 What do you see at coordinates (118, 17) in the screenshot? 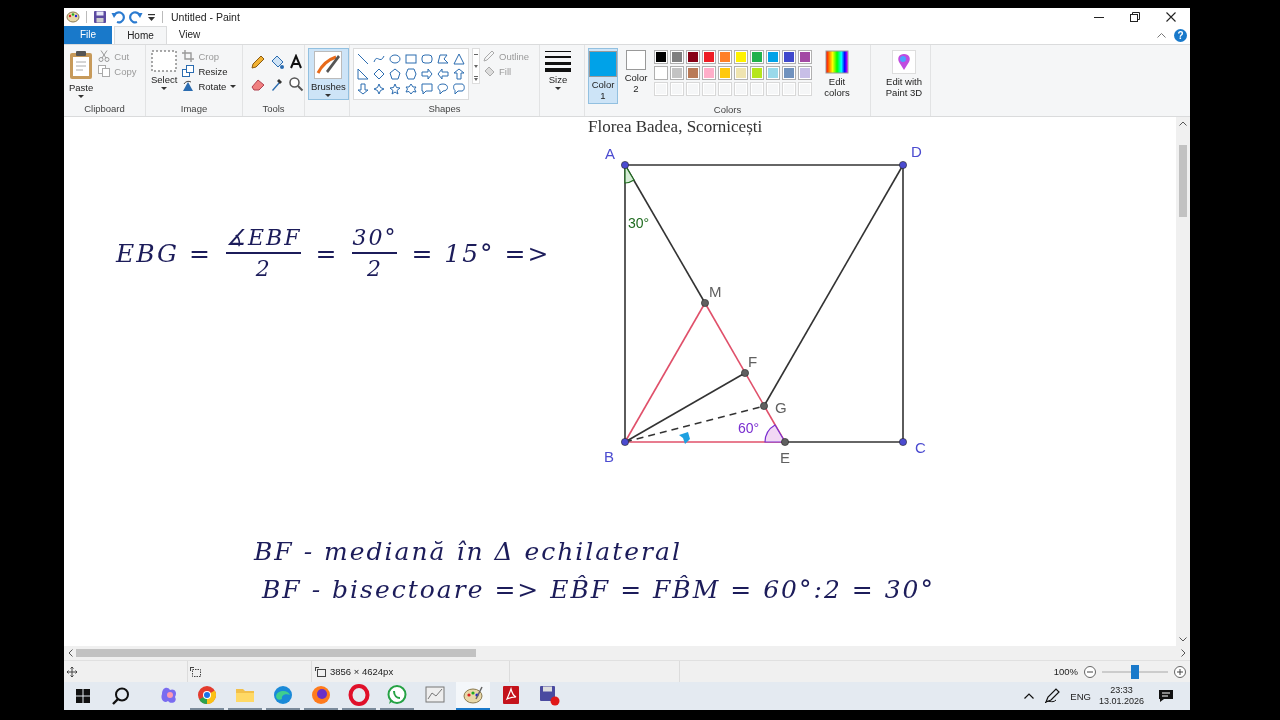
I see `undo-icon` at bounding box center [118, 17].